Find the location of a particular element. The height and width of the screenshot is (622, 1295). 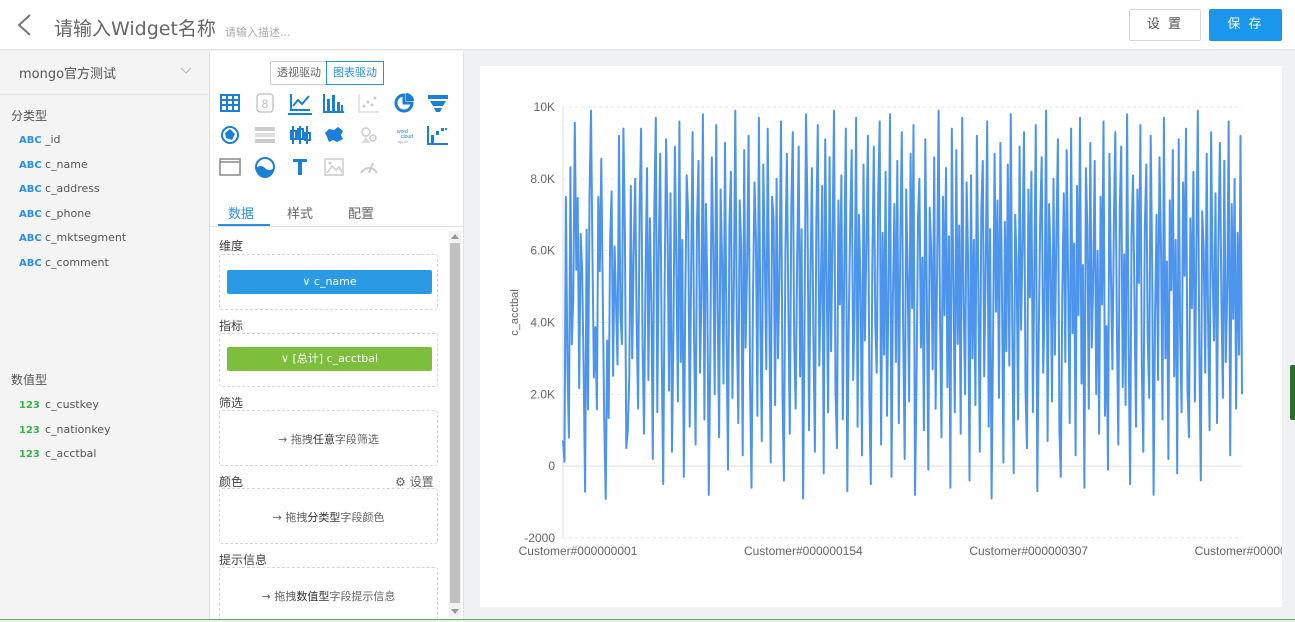

x-tick-label: Customer#000000307 is located at coordinates (1028, 551).